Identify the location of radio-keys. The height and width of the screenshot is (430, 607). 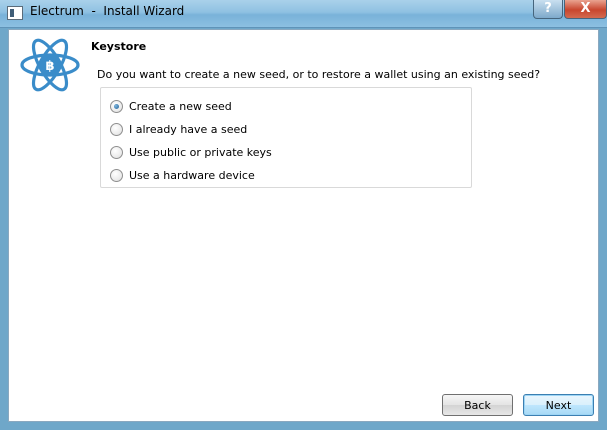
(116, 152).